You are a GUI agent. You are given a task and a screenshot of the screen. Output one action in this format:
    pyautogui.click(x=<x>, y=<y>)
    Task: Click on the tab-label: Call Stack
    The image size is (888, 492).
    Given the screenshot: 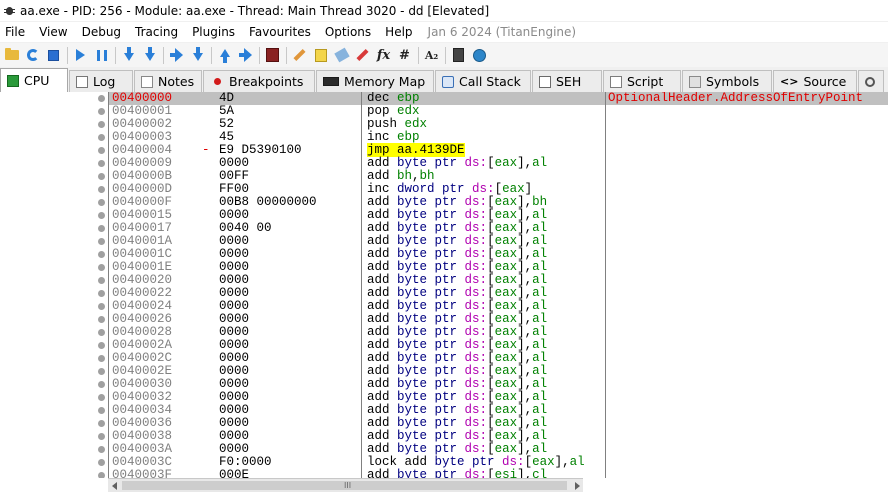 What is the action you would take?
    pyautogui.click(x=490, y=81)
    